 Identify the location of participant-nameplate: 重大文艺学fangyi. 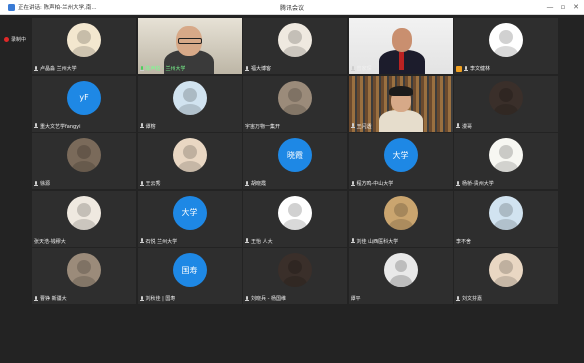
(57, 126).